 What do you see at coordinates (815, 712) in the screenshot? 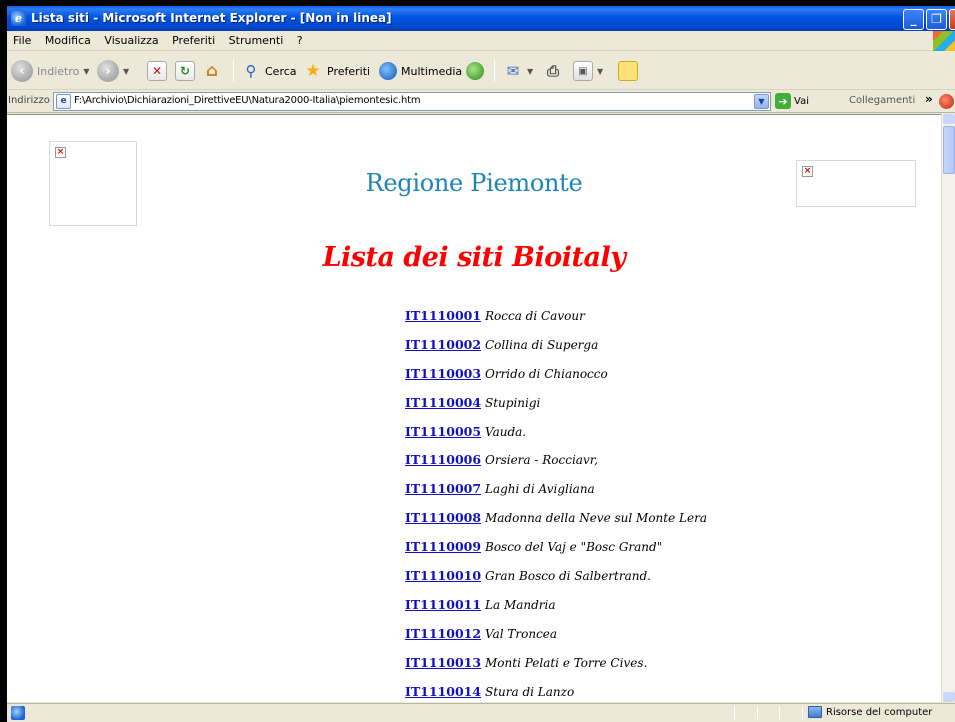
I see `computer-icon` at bounding box center [815, 712].